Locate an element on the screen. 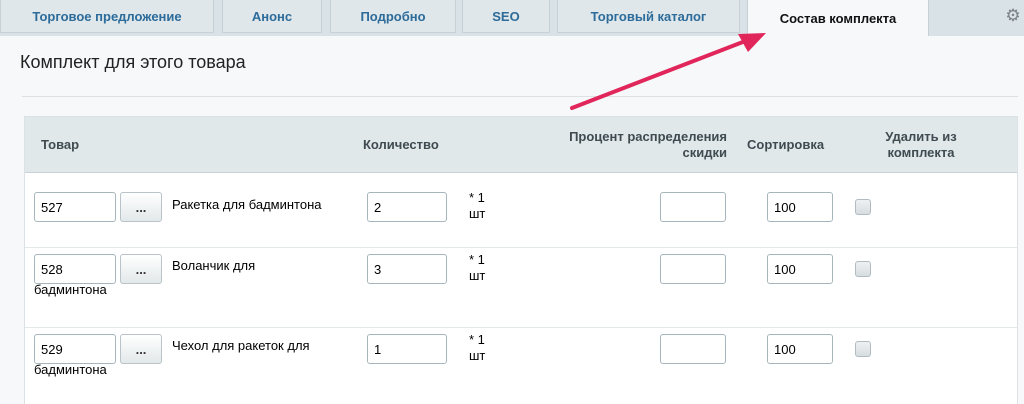 The image size is (1024, 404). tab-label: Подробно is located at coordinates (393, 16).